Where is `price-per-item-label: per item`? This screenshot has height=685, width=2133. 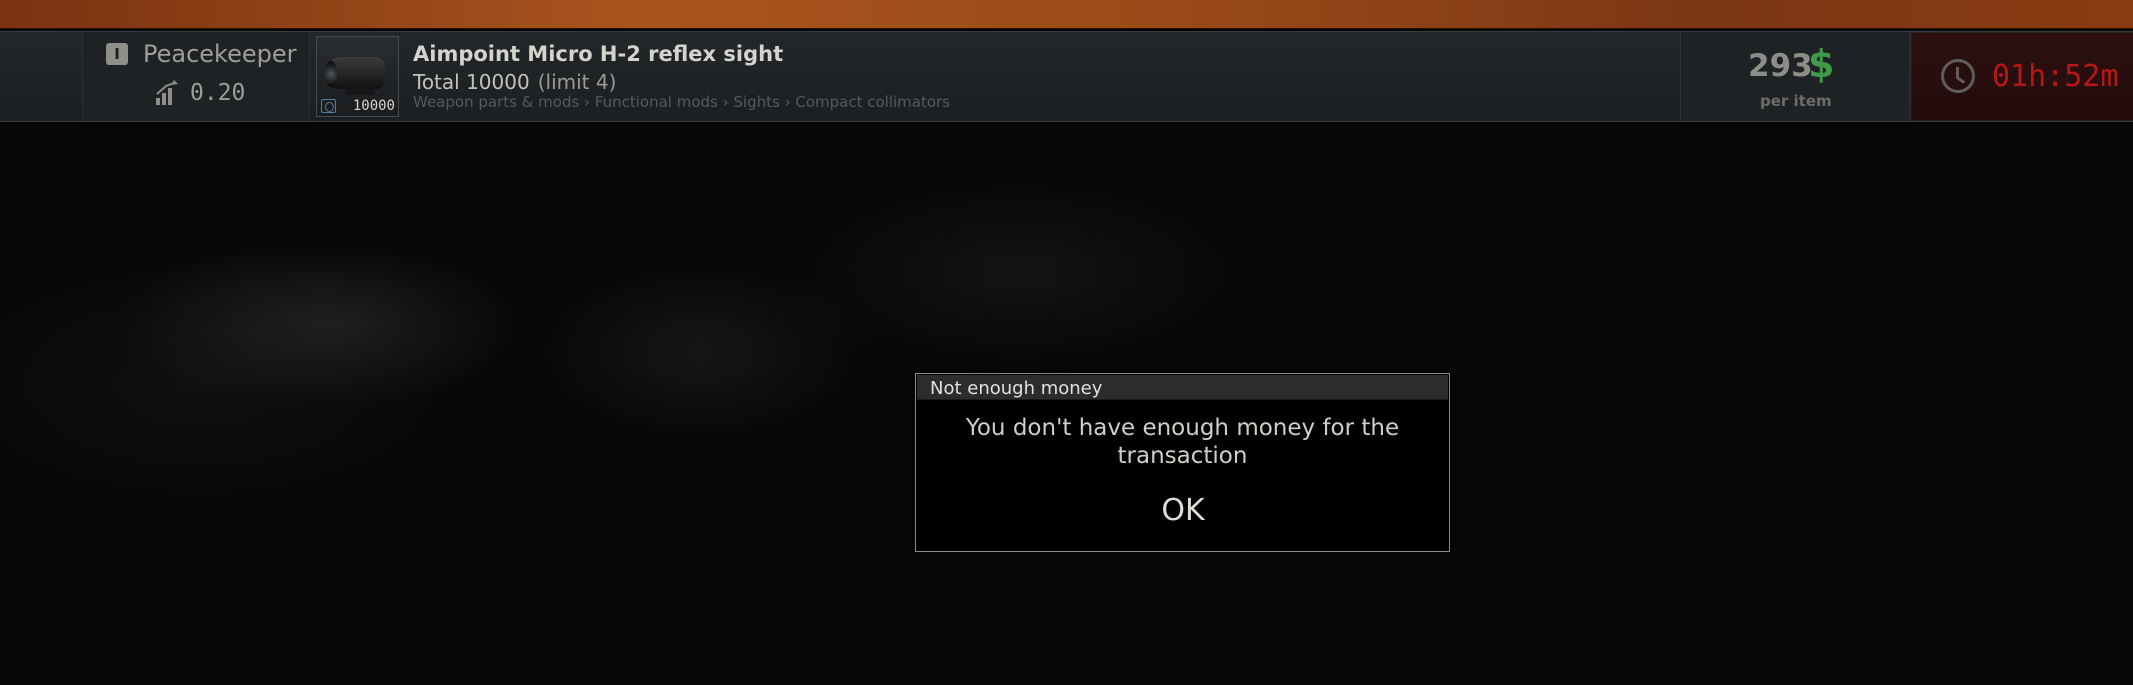 price-per-item-label: per item is located at coordinates (1796, 101).